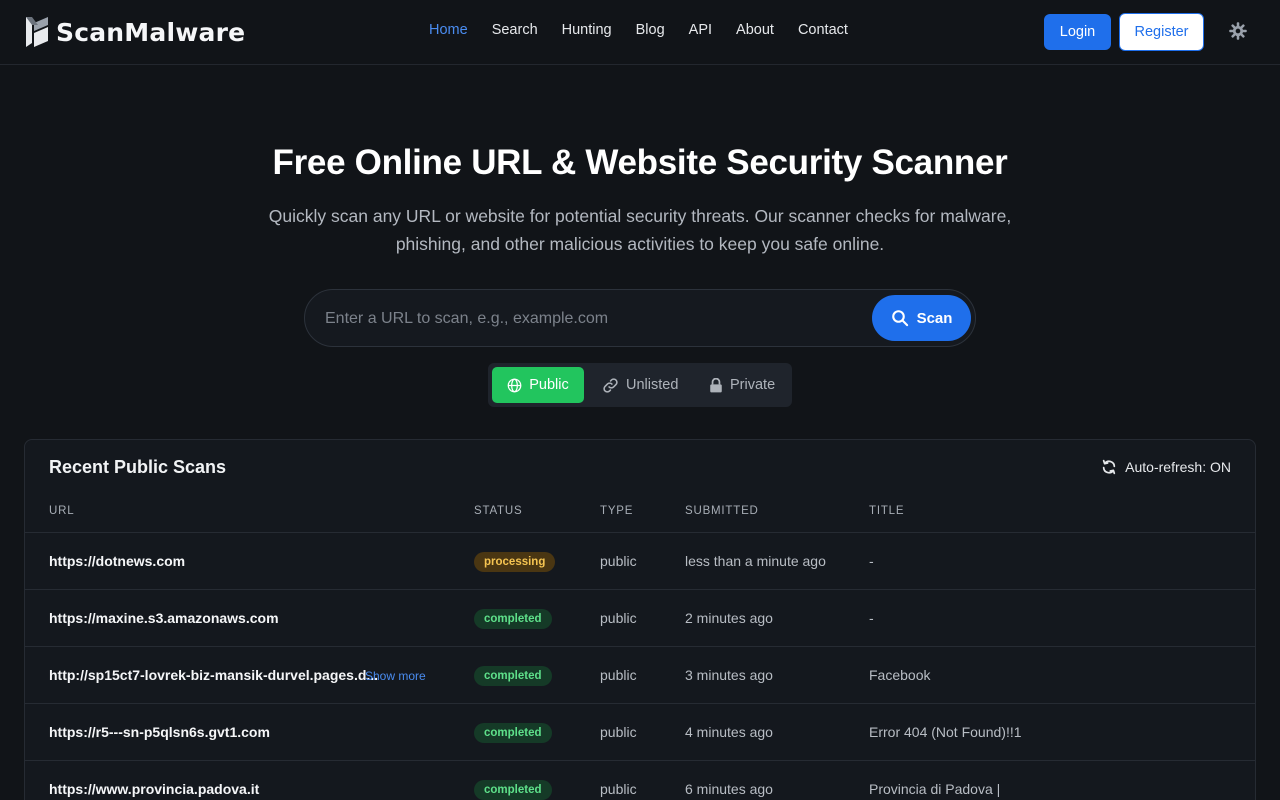 The image size is (1280, 800). Describe the element at coordinates (755, 561) in the screenshot. I see `scan-submitted: less than a minute ago` at that location.